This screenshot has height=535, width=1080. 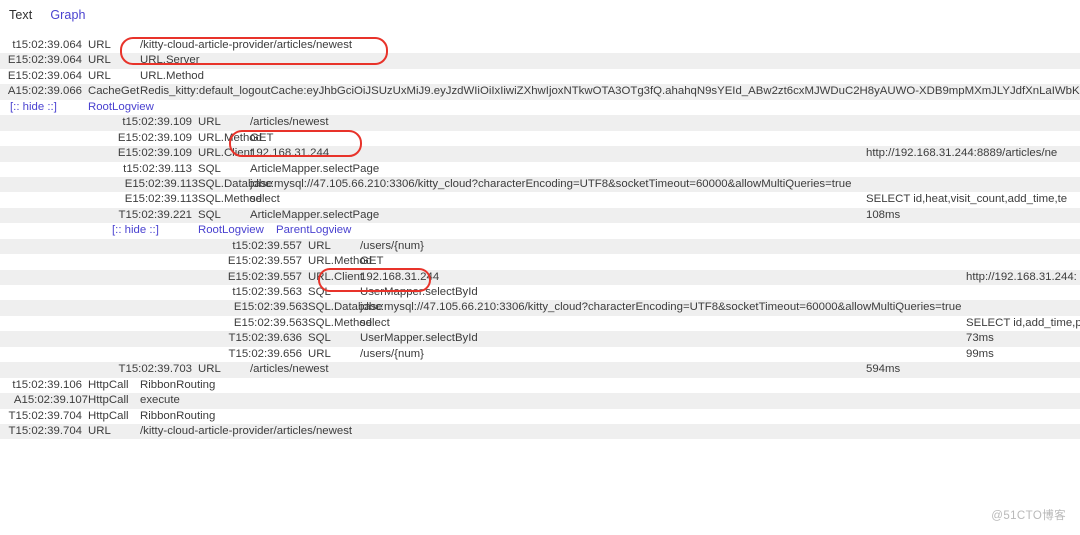 I want to click on table-row: T15:02:39.704 HttpCall RibbonRouting, so click(x=540, y=416).